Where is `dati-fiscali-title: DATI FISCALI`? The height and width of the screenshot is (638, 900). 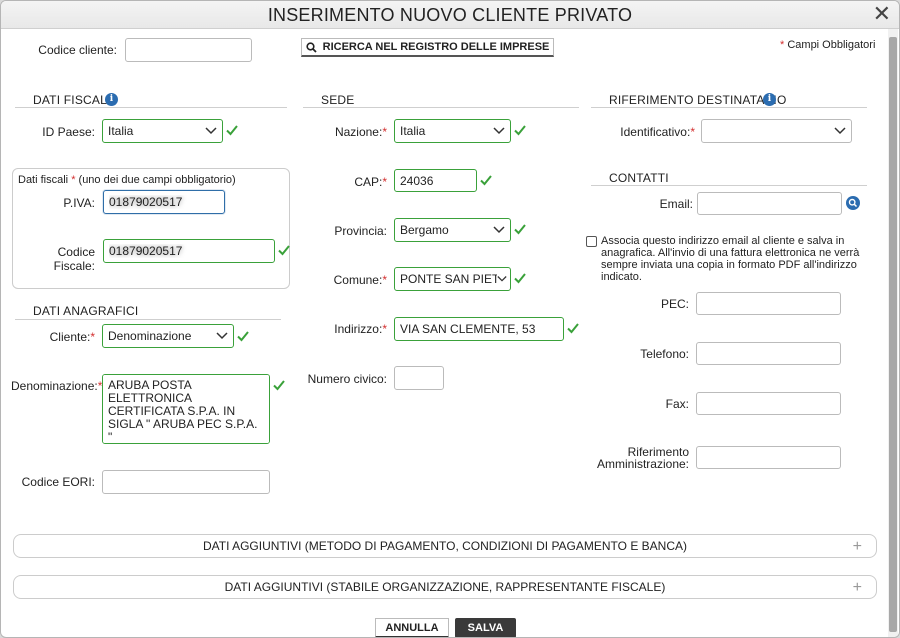 dati-fiscali-title: DATI FISCALI is located at coordinates (72, 100).